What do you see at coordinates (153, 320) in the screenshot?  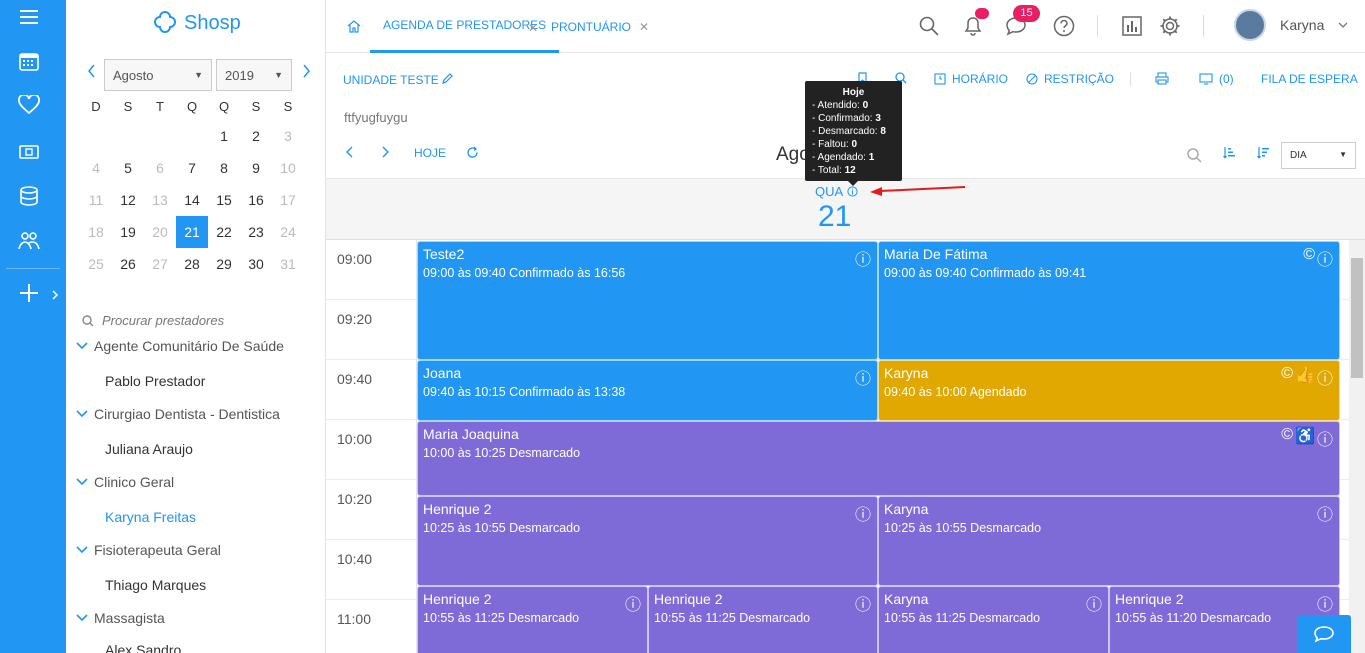 I see `provider-search: Procurar prestadores` at bounding box center [153, 320].